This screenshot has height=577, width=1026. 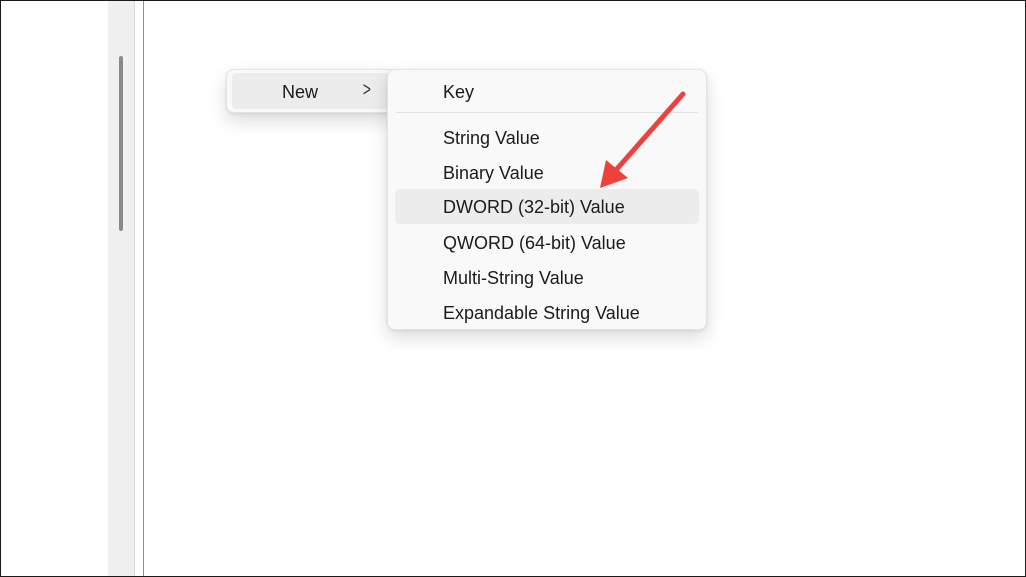 I want to click on context-menu: New >, so click(x=311, y=91).